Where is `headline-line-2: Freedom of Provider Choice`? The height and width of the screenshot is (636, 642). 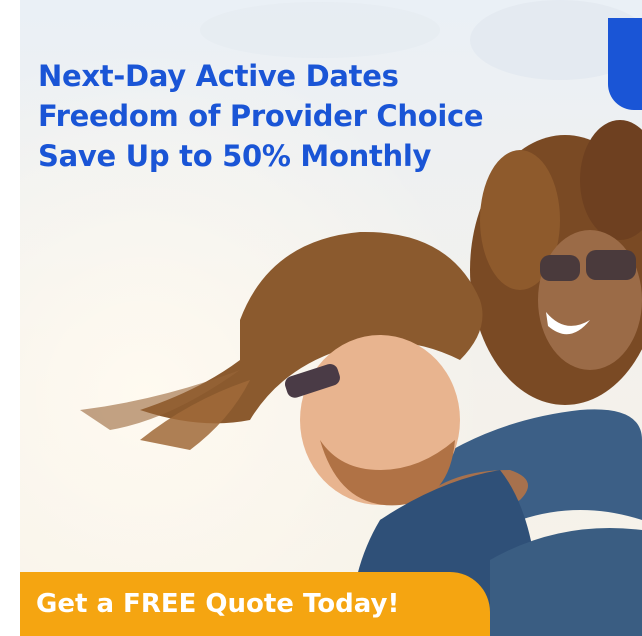
headline-line-2: Freedom of Provider Choice is located at coordinates (261, 116).